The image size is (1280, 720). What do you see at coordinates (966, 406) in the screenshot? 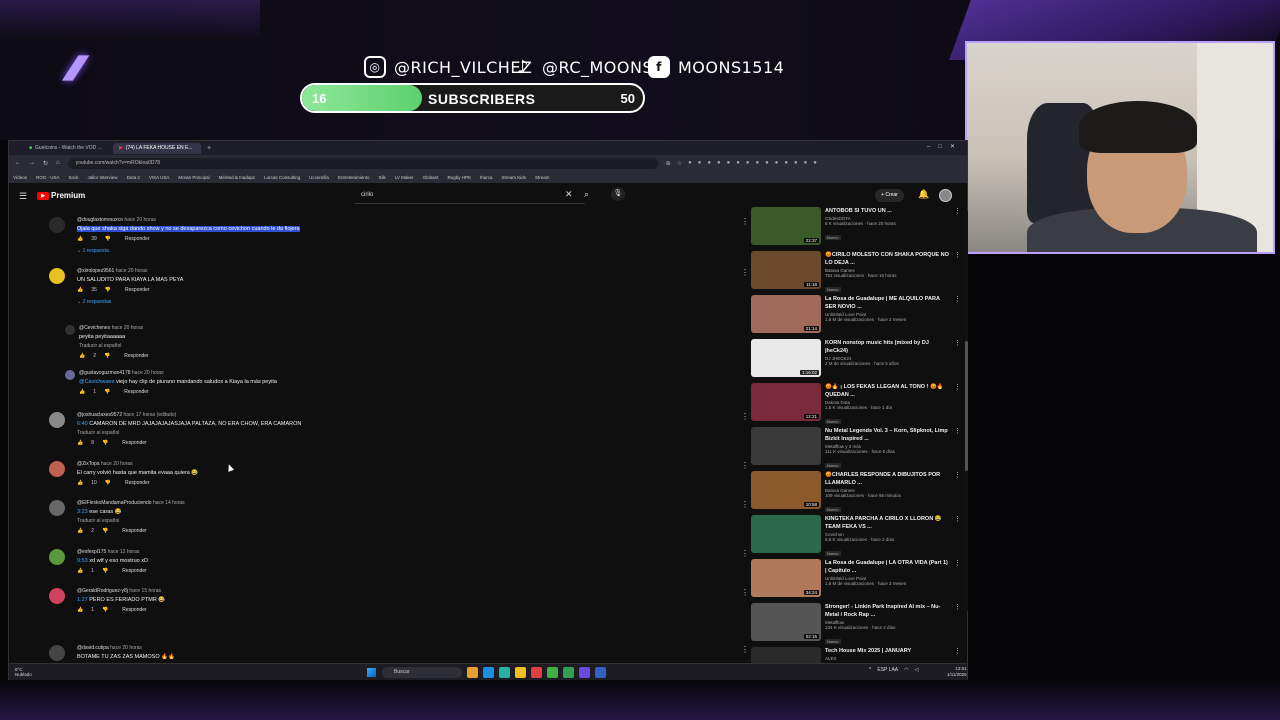
I see `scrollbar-thumb` at bounding box center [966, 406].